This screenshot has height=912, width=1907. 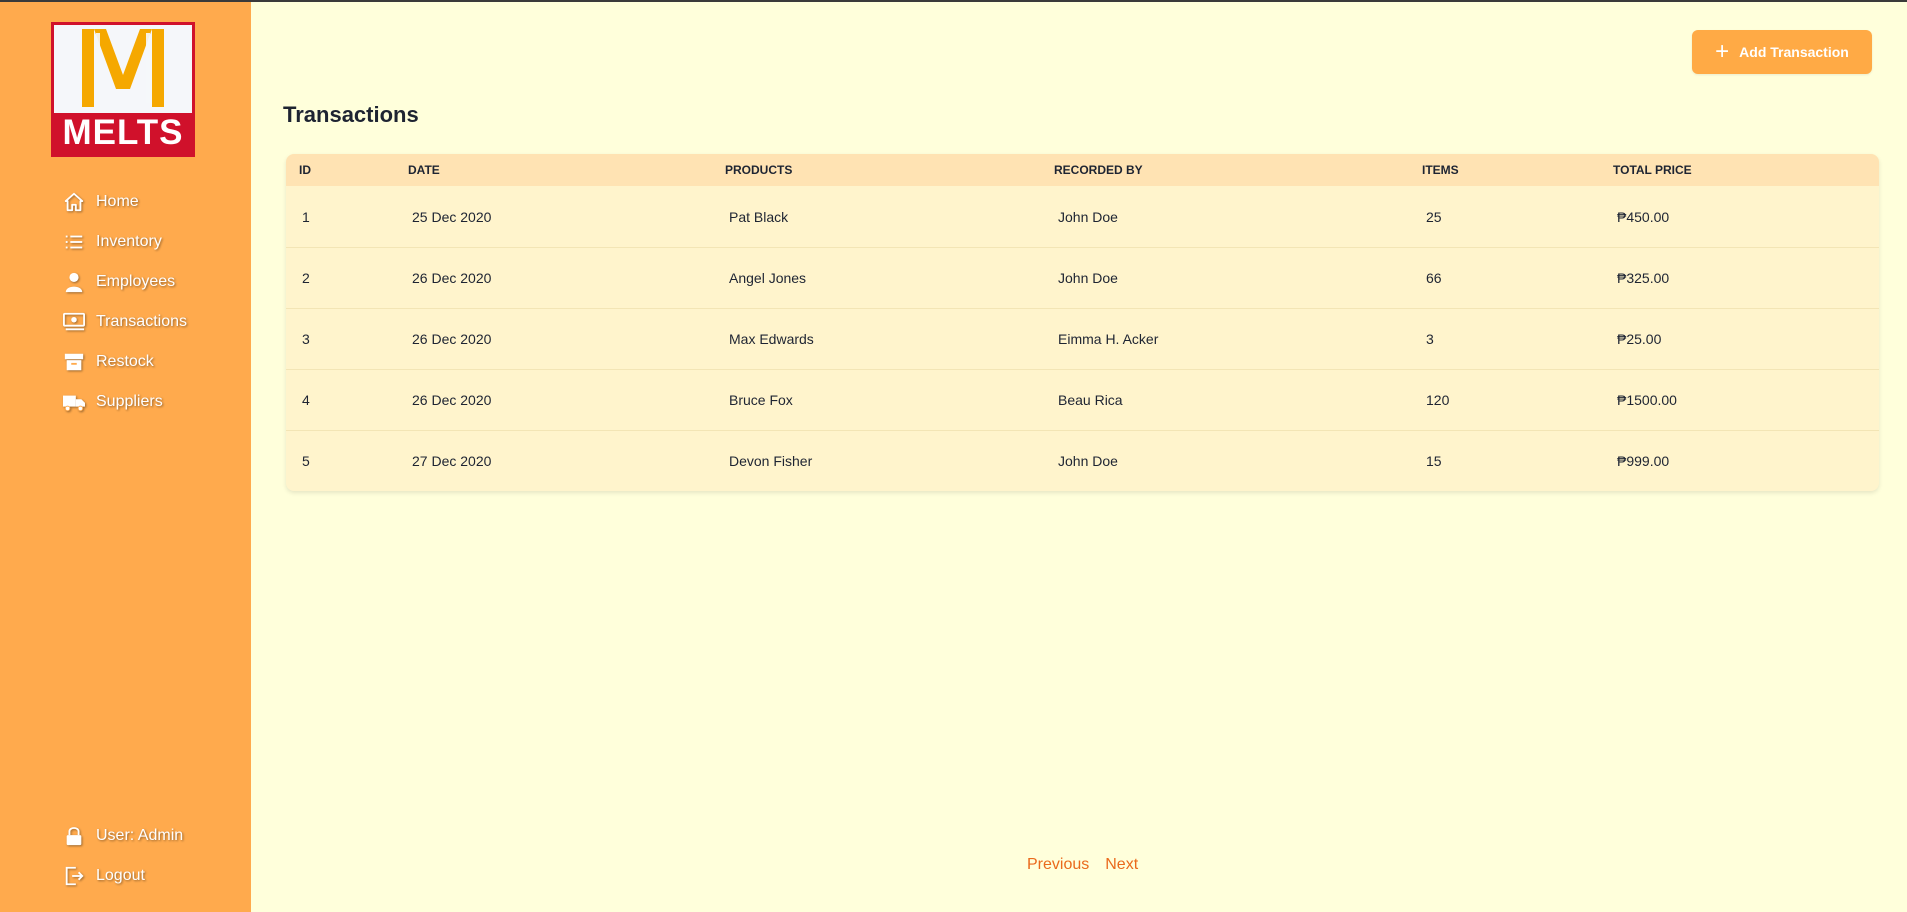 What do you see at coordinates (129, 241) in the screenshot?
I see `sidebar-item-label: Inventory` at bounding box center [129, 241].